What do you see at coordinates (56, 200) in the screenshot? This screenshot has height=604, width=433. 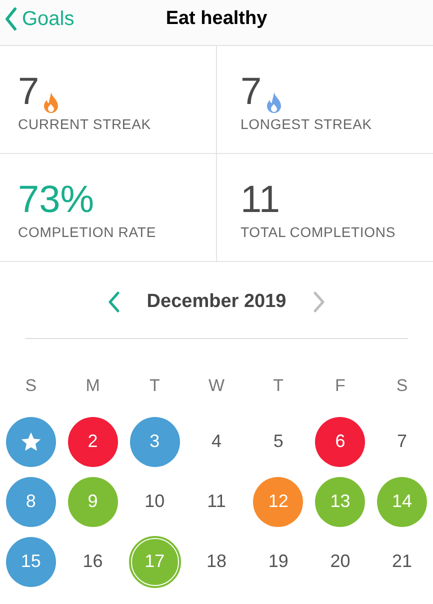 I see `stat-value: 73%` at bounding box center [56, 200].